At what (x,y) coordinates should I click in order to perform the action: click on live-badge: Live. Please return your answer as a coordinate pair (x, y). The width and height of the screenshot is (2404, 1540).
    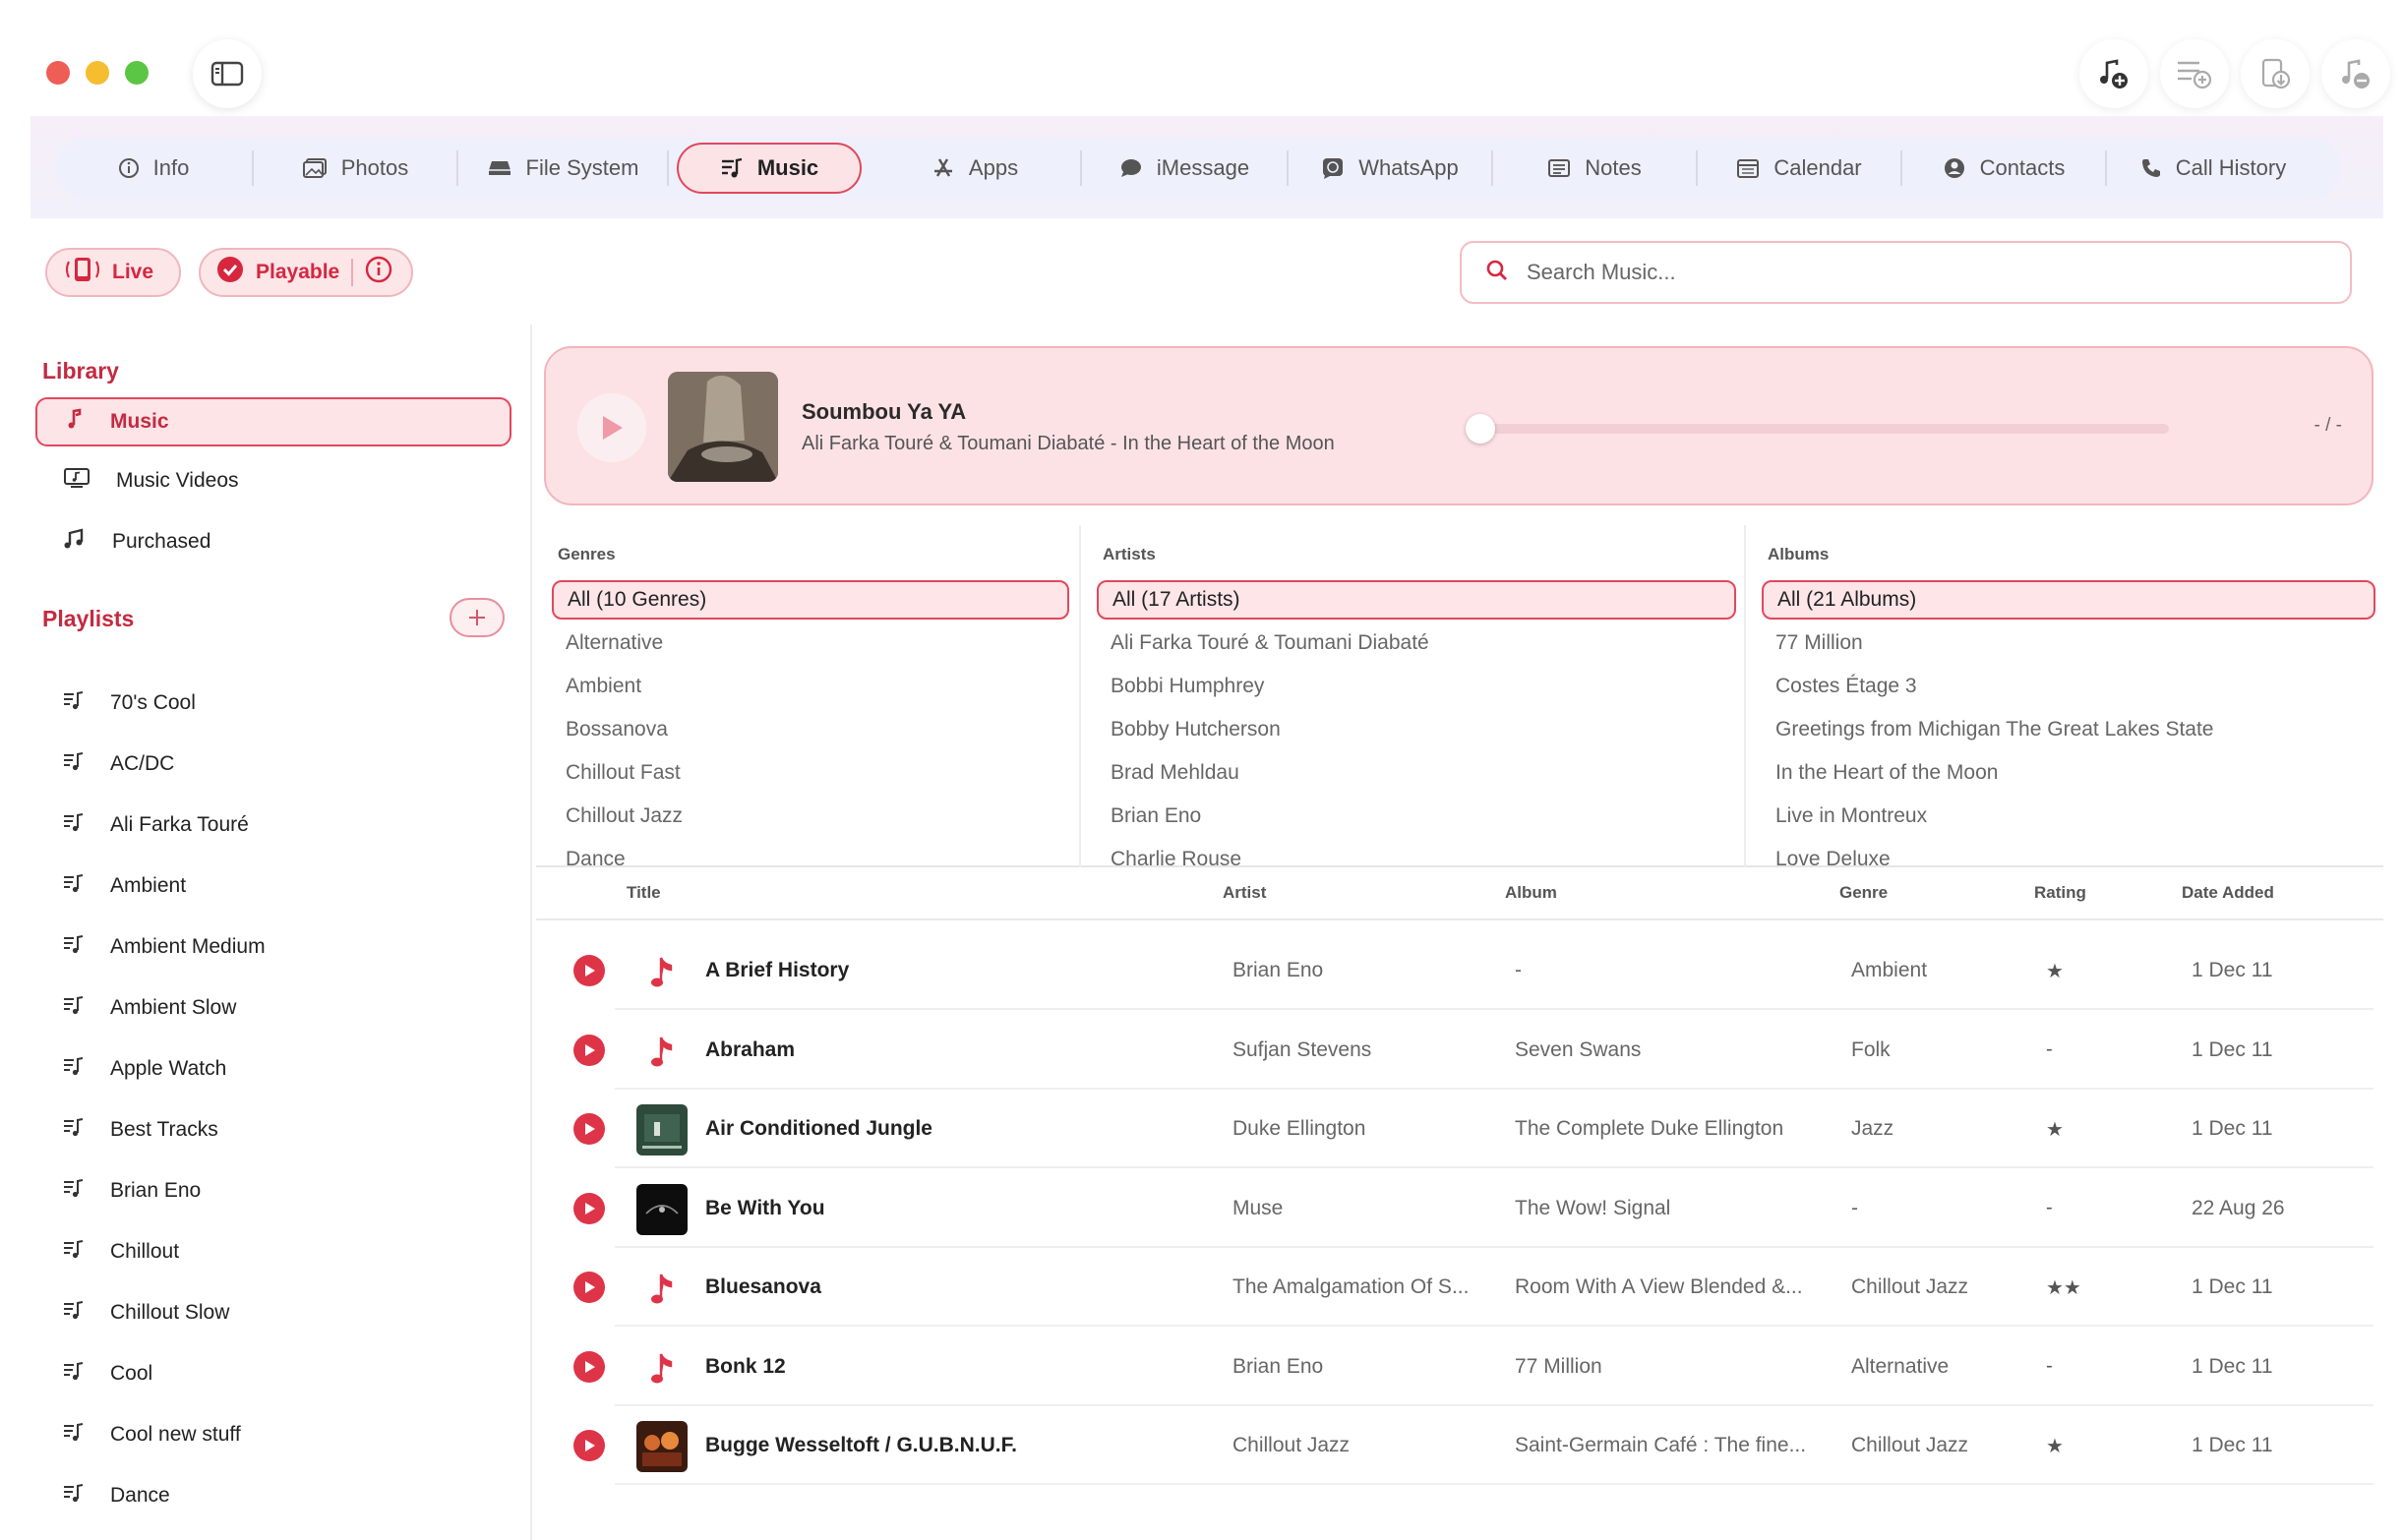
    Looking at the image, I should click on (113, 272).